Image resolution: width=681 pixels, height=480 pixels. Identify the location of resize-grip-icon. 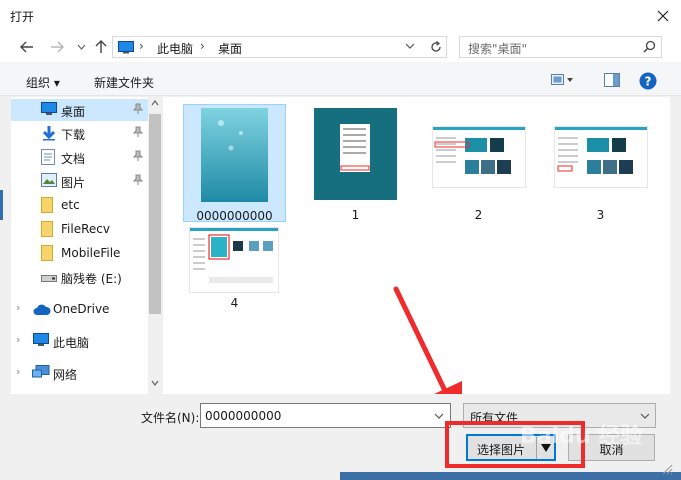
(667, 469).